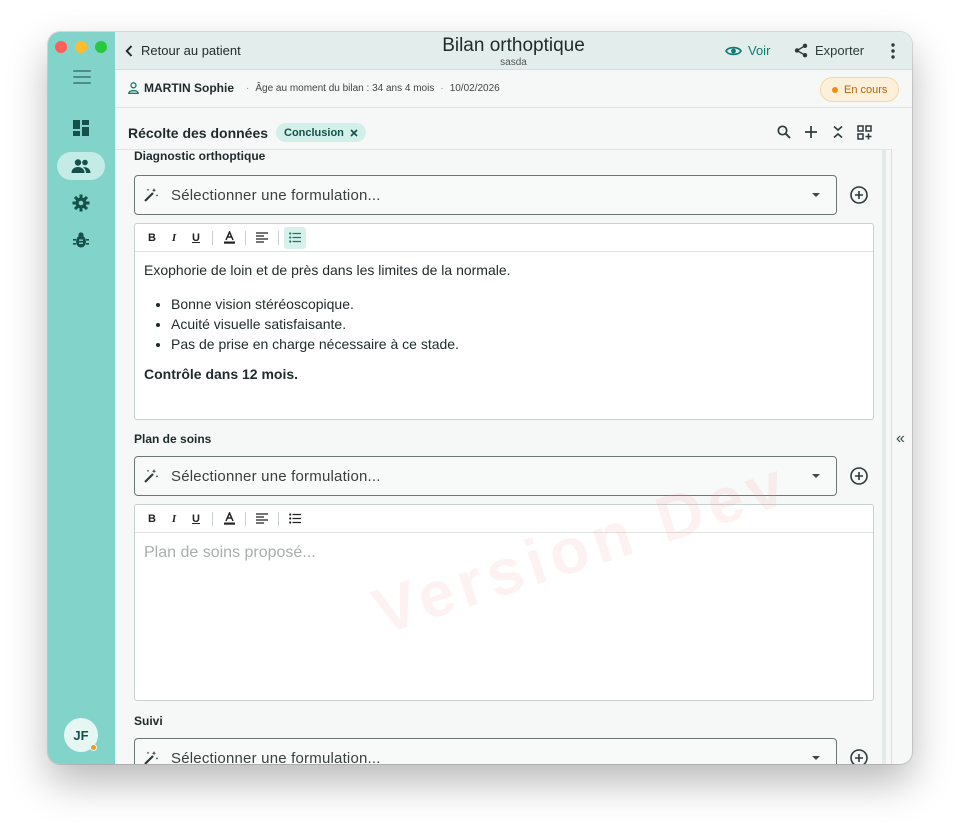 This screenshot has height=827, width=960. I want to click on export-button: Exporter, so click(829, 50).